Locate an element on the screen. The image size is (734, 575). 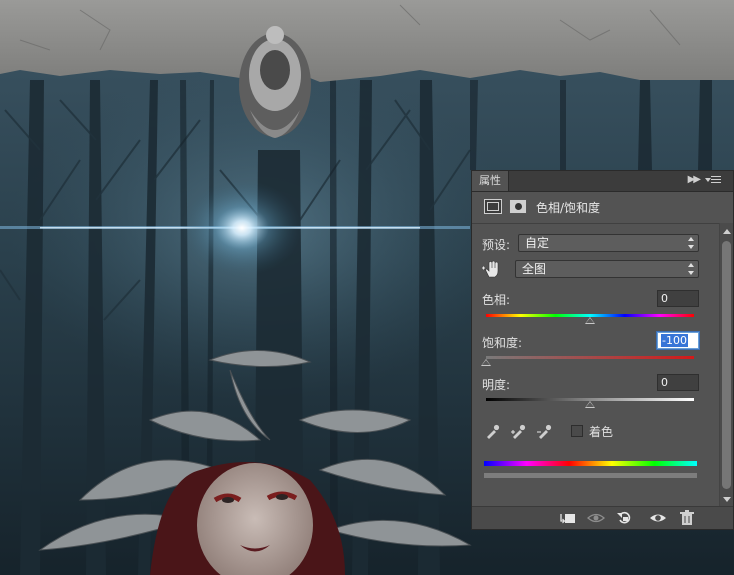
targeted-adjustment-hand-icon is located at coordinates (492, 269).